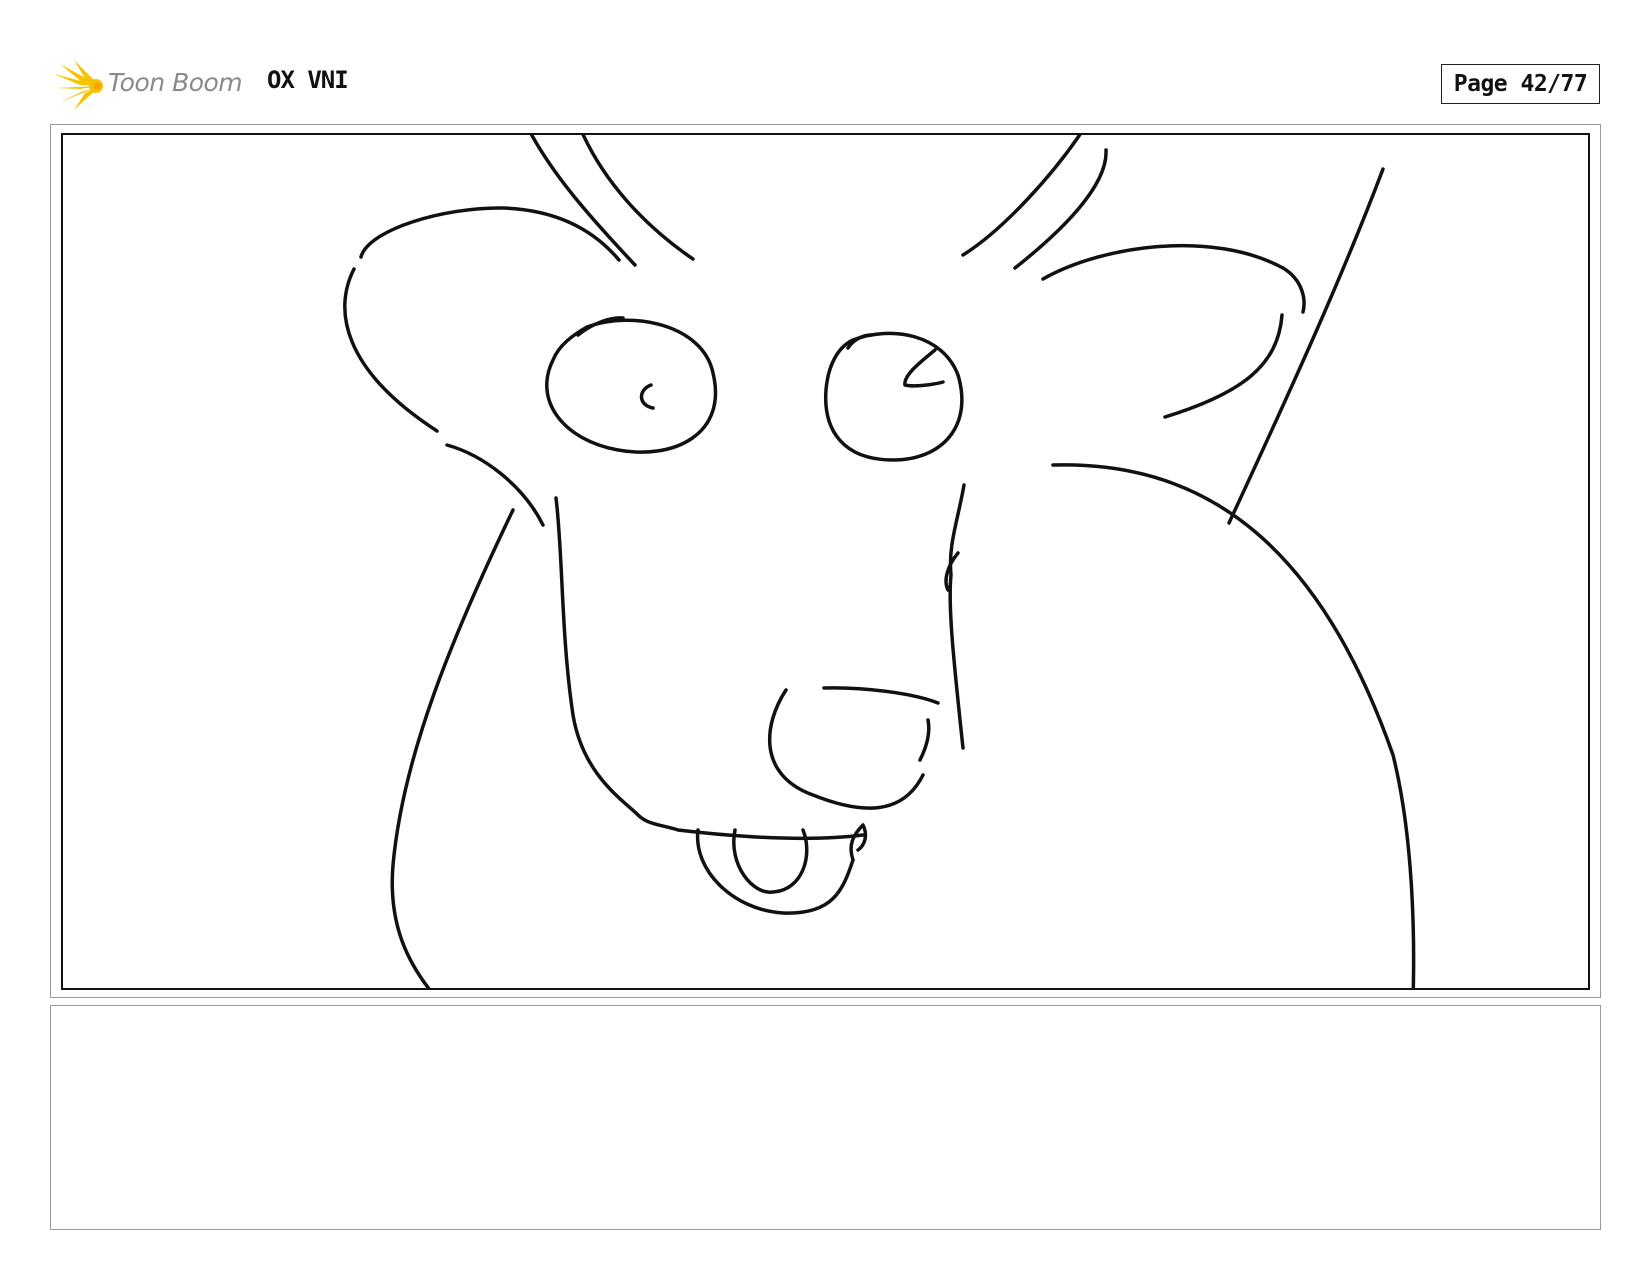 The height and width of the screenshot is (1275, 1650). What do you see at coordinates (1060, 209) in the screenshot?
I see `right-horn-inner` at bounding box center [1060, 209].